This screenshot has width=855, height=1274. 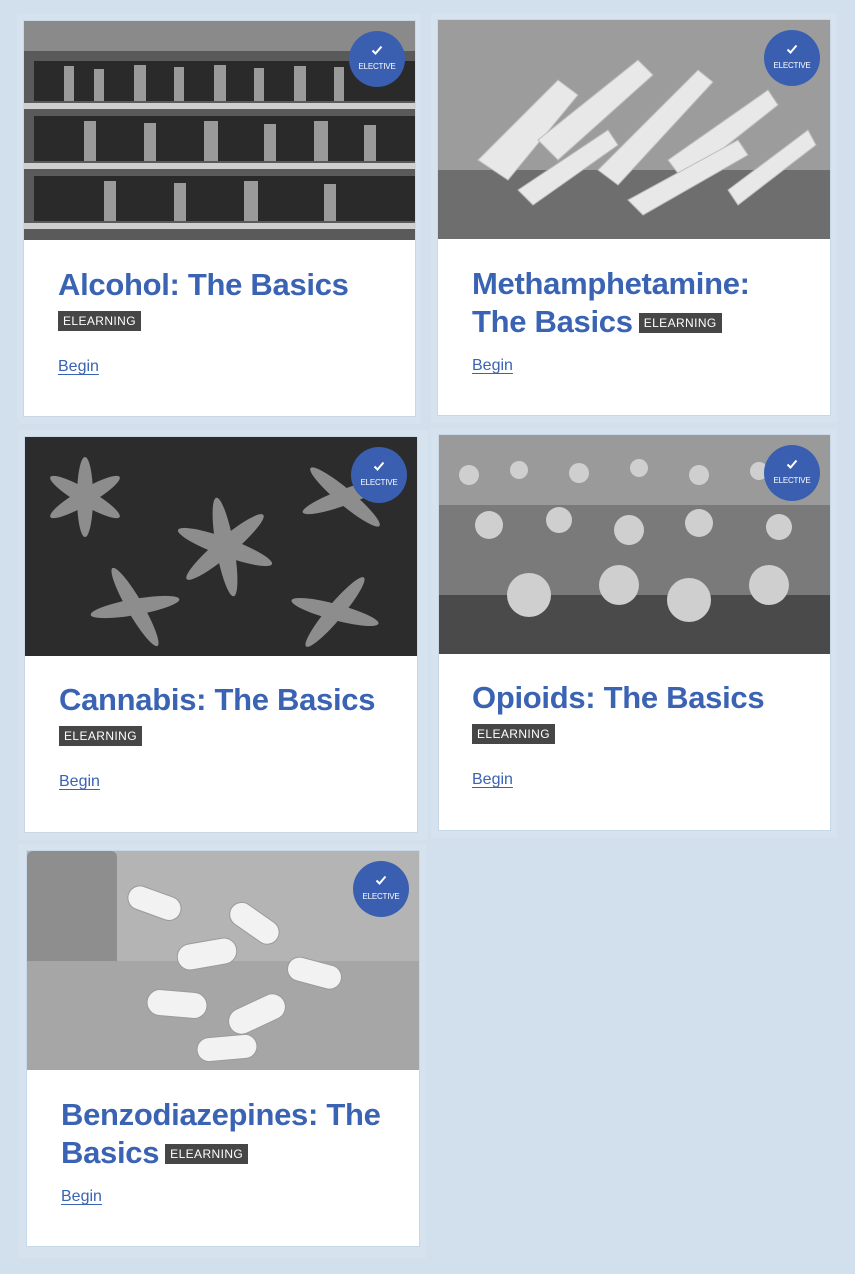 I want to click on course-title: Cannabis: The Basics, so click(x=217, y=699).